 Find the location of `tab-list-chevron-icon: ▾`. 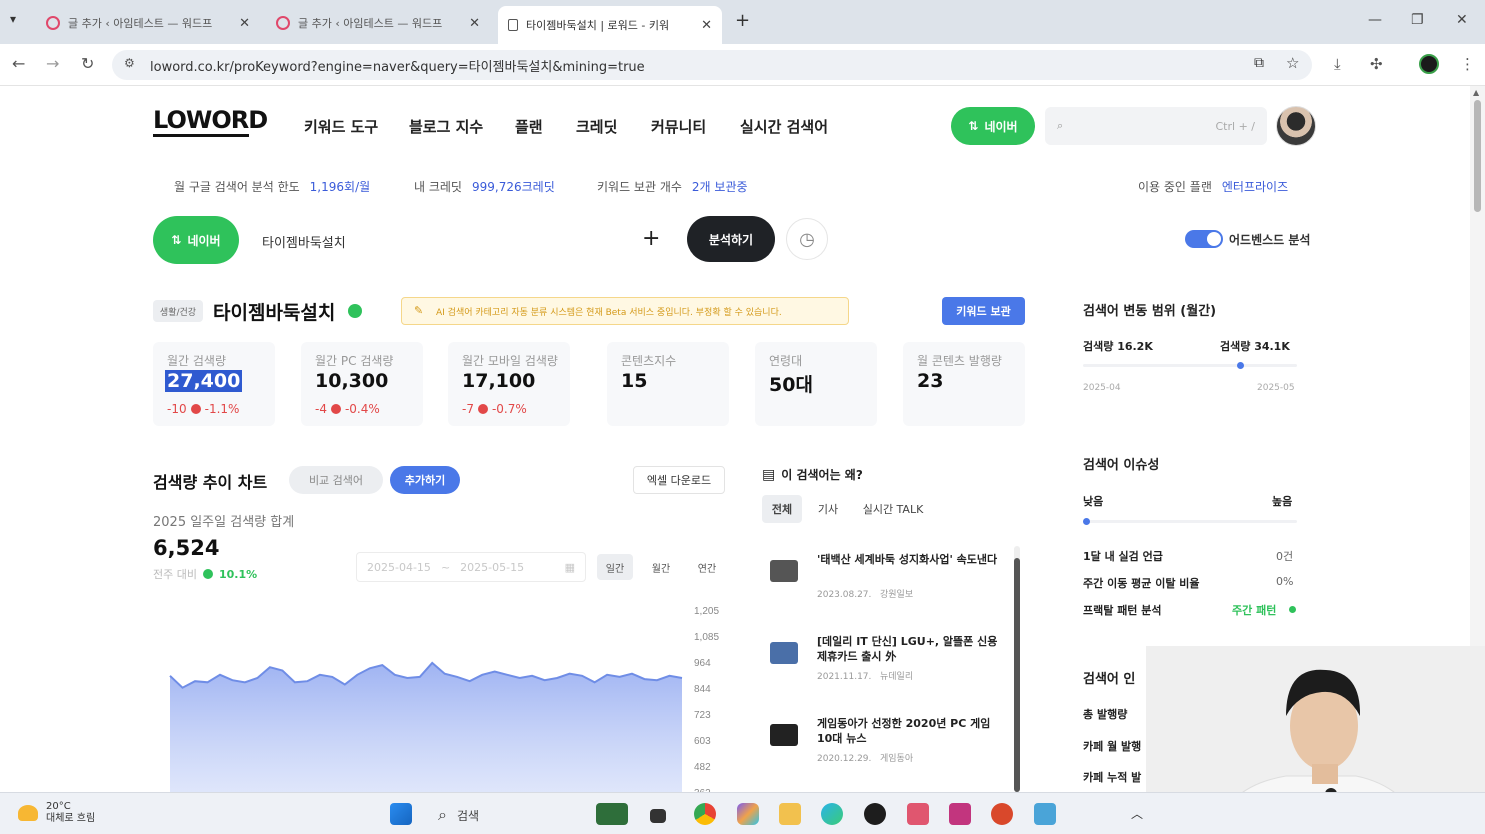

tab-list-chevron-icon: ▾ is located at coordinates (13, 19).